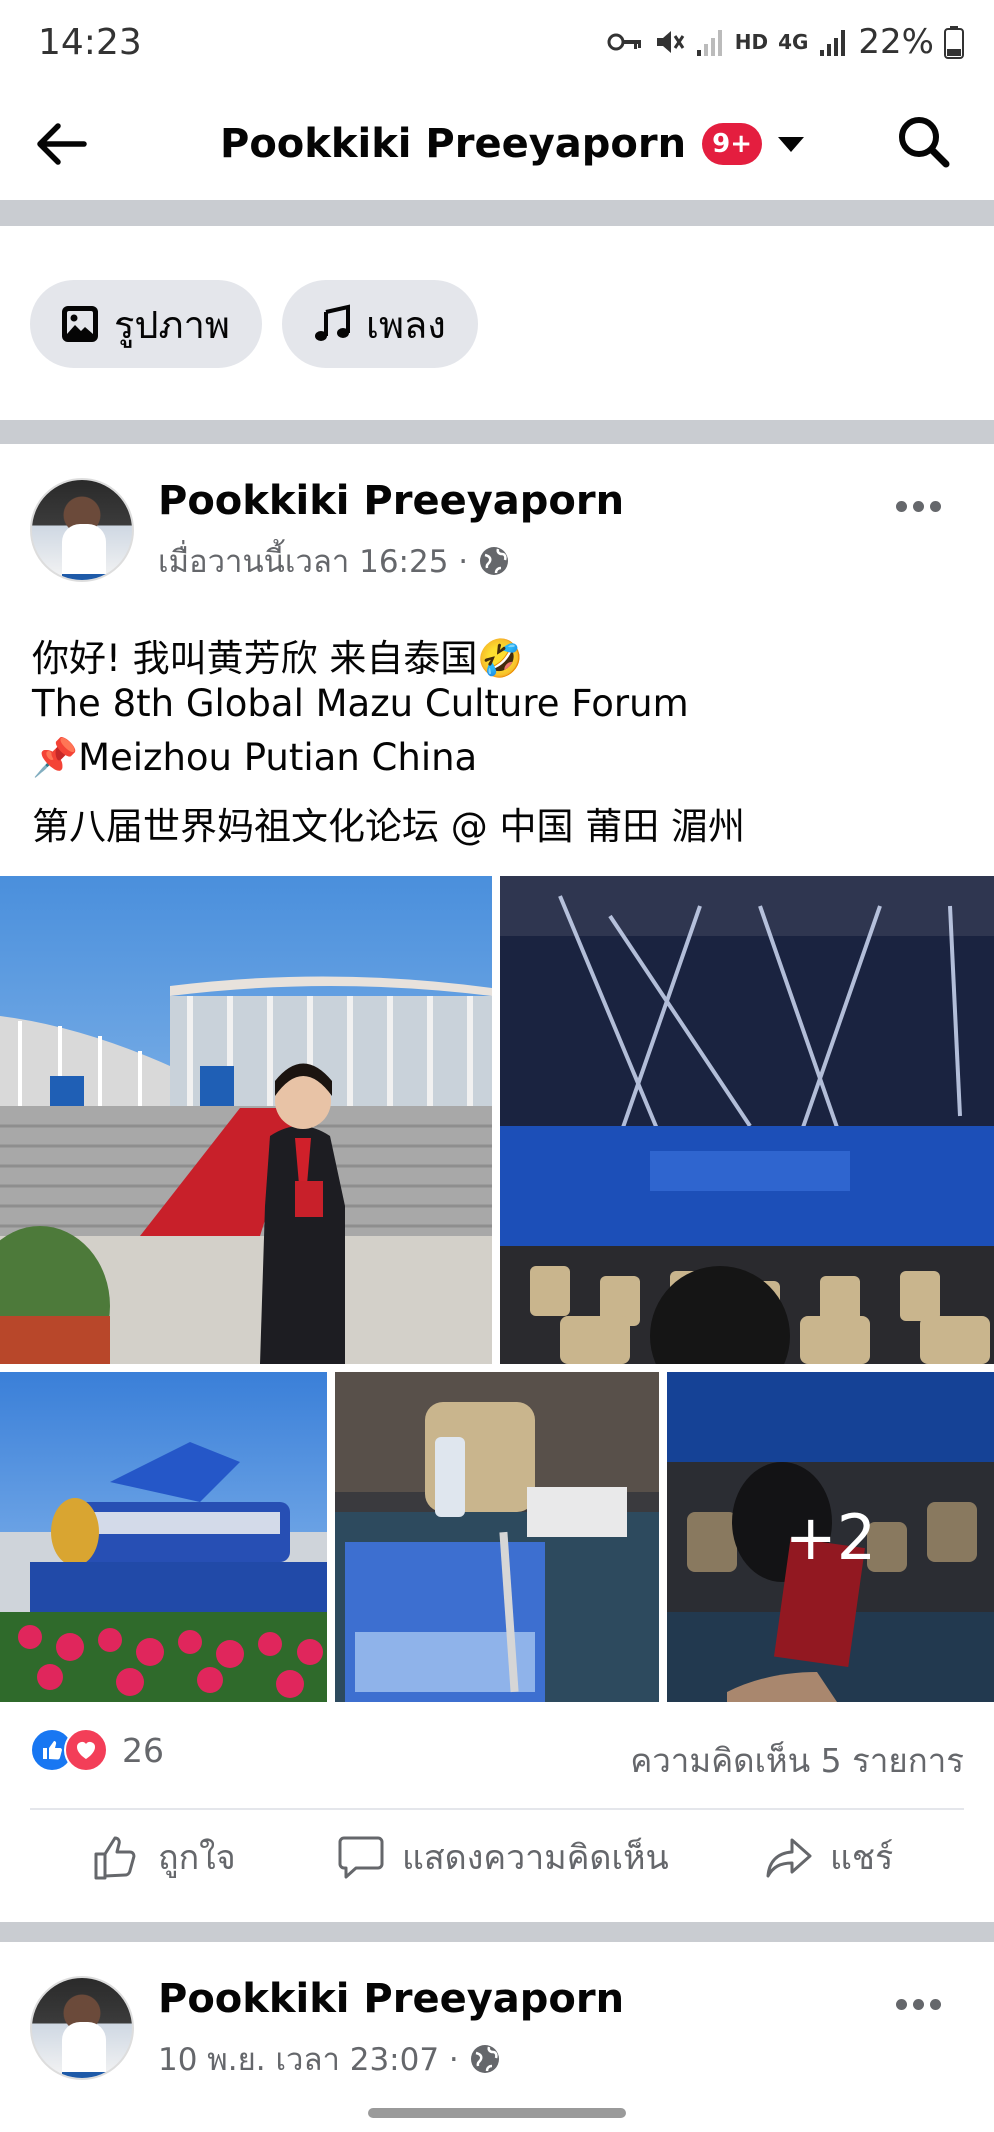 The width and height of the screenshot is (994, 2132). Describe the element at coordinates (497, 1809) in the screenshot. I see `divider` at that location.